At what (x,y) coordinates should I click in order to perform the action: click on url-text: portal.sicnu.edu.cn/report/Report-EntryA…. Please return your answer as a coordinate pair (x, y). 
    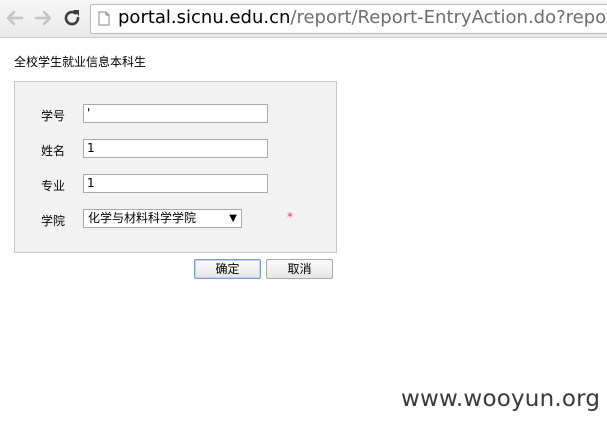
    Looking at the image, I should click on (362, 18).